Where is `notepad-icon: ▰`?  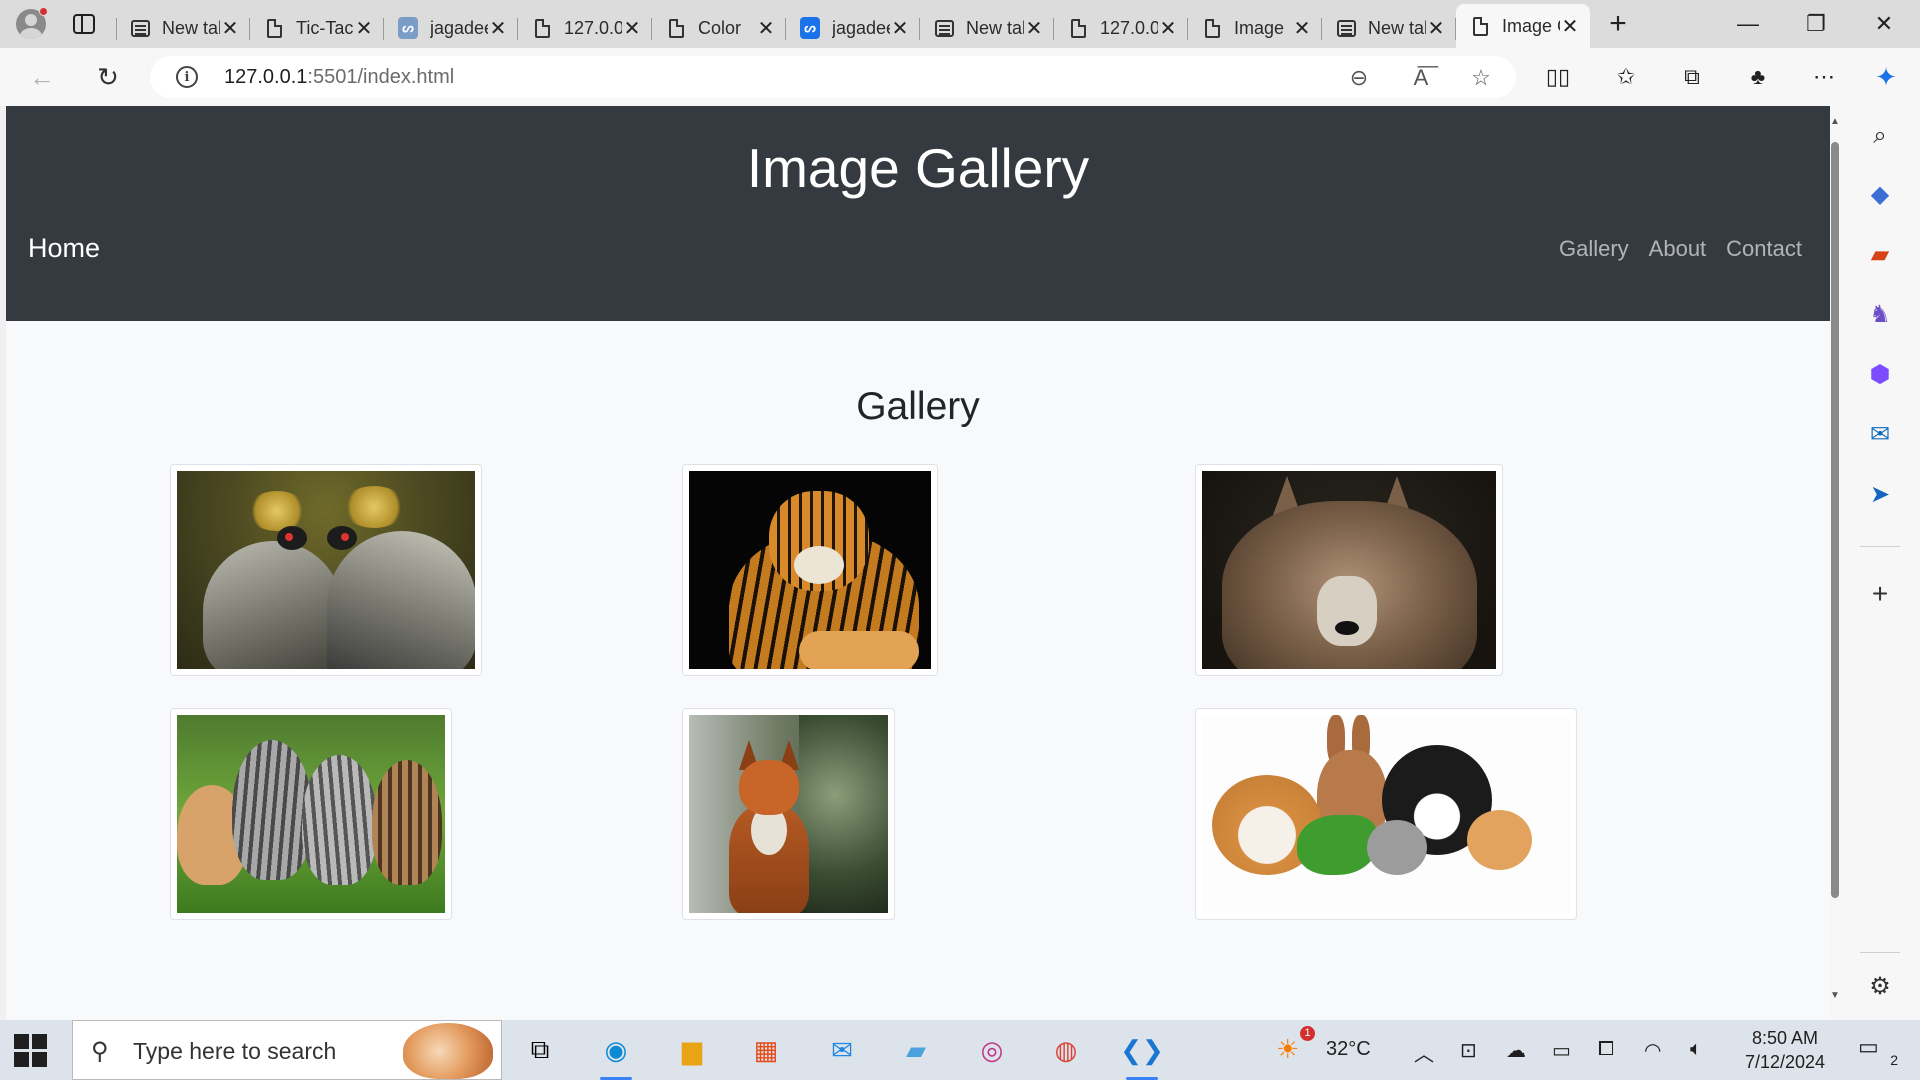
notepad-icon: ▰ is located at coordinates (916, 1050).